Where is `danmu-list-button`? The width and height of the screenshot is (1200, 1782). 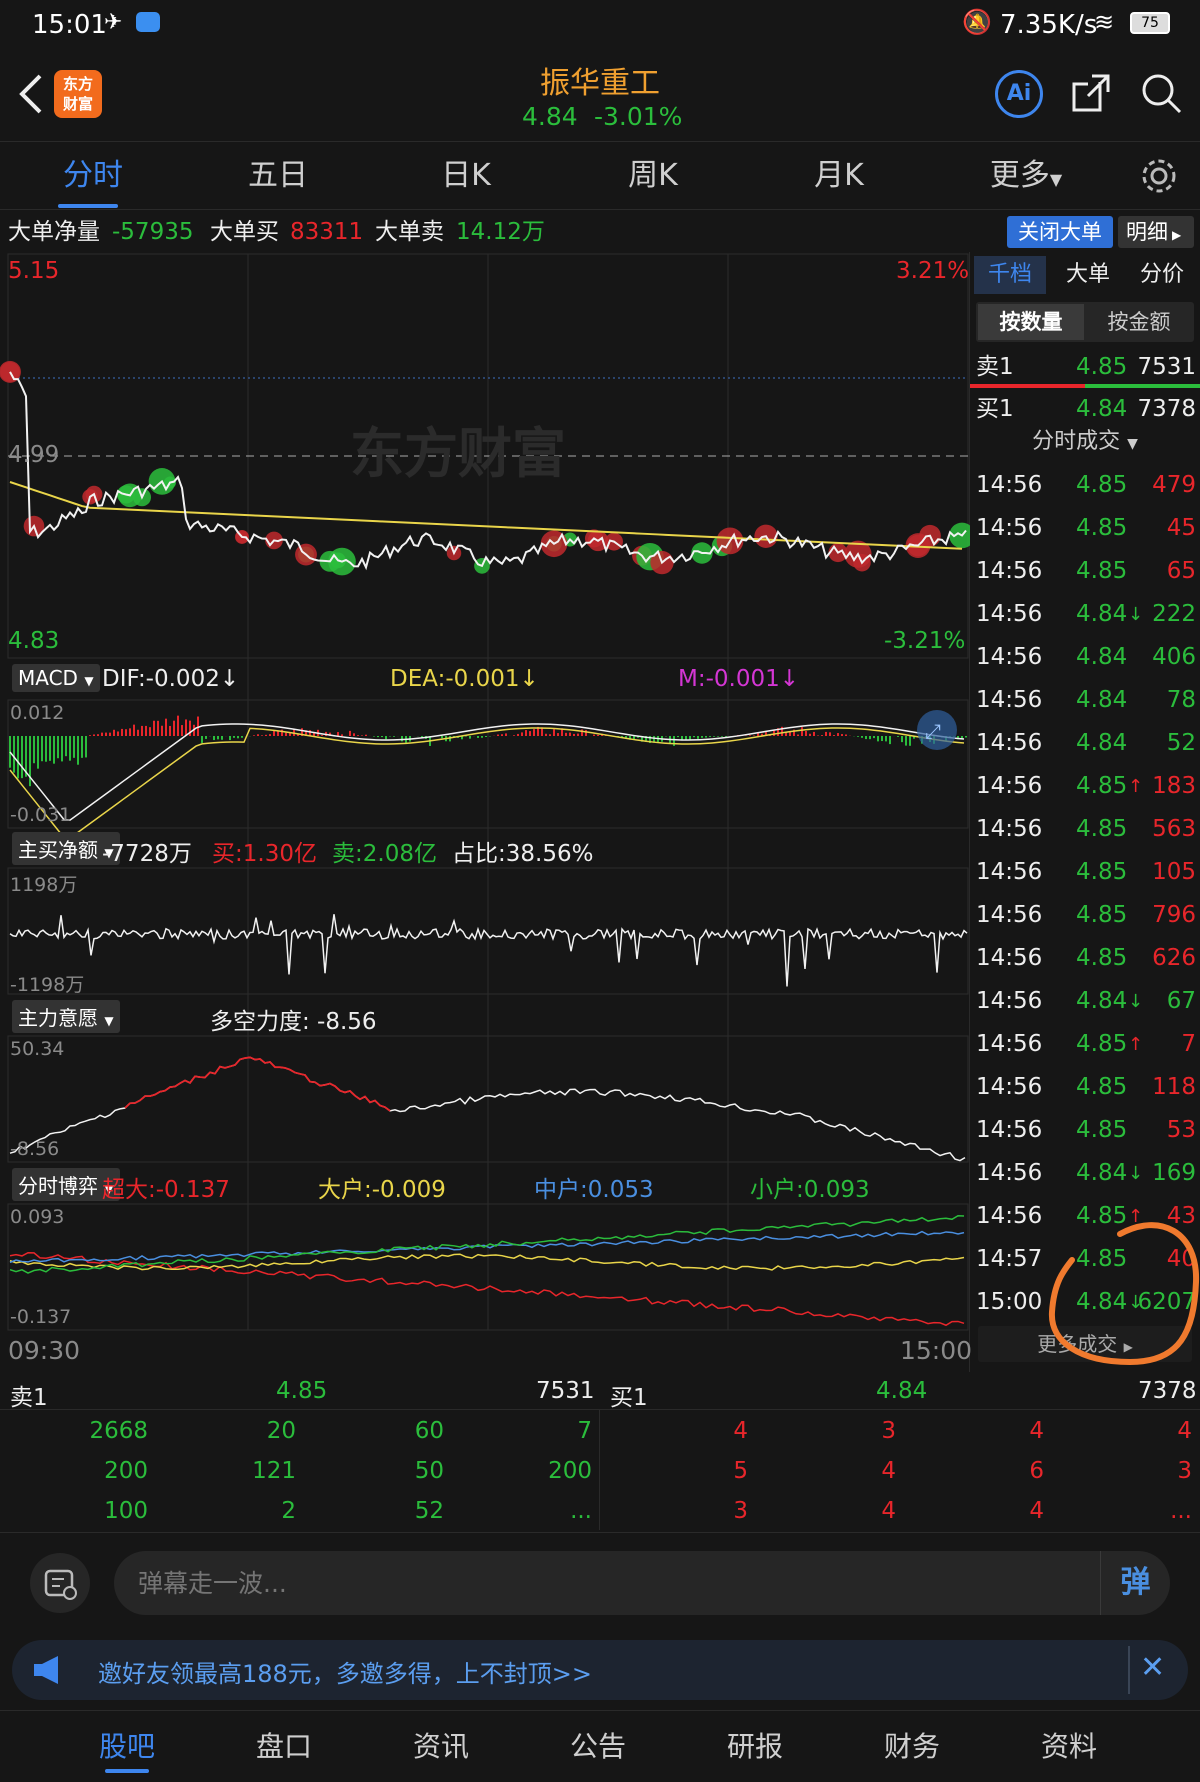
danmu-list-button is located at coordinates (60, 1583).